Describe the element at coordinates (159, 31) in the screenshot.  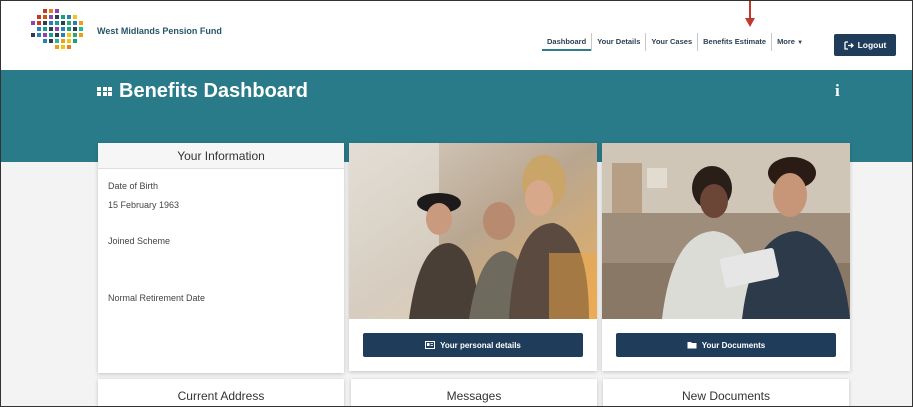
I see `brand-name: West Midlands Pension Fund` at that location.